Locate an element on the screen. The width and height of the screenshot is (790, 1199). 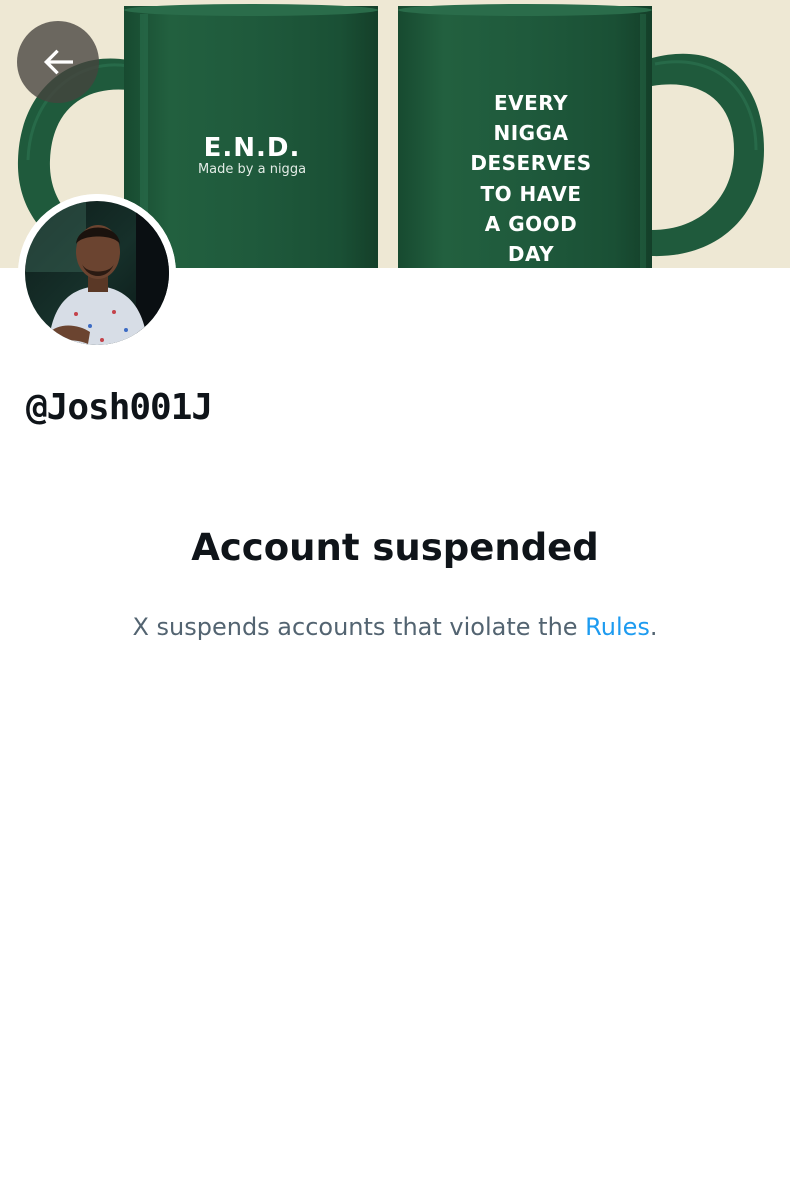
avatar-photo is located at coordinates (97, 273).